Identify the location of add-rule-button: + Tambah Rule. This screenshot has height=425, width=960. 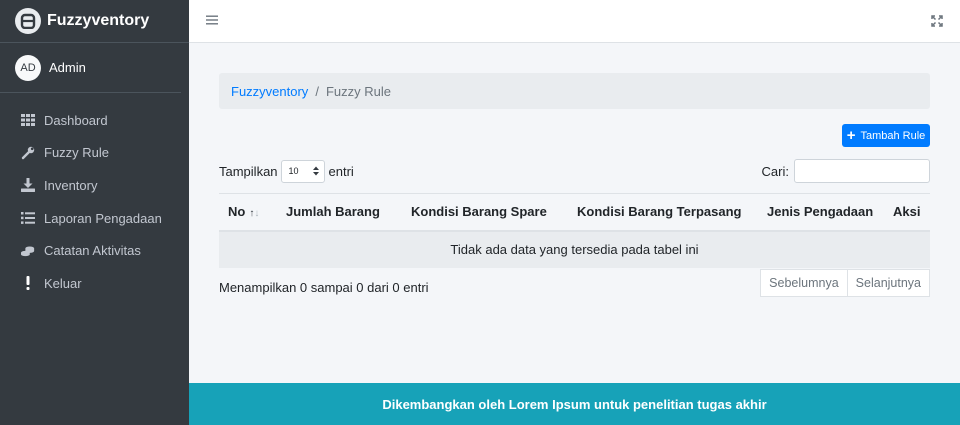
(886, 135).